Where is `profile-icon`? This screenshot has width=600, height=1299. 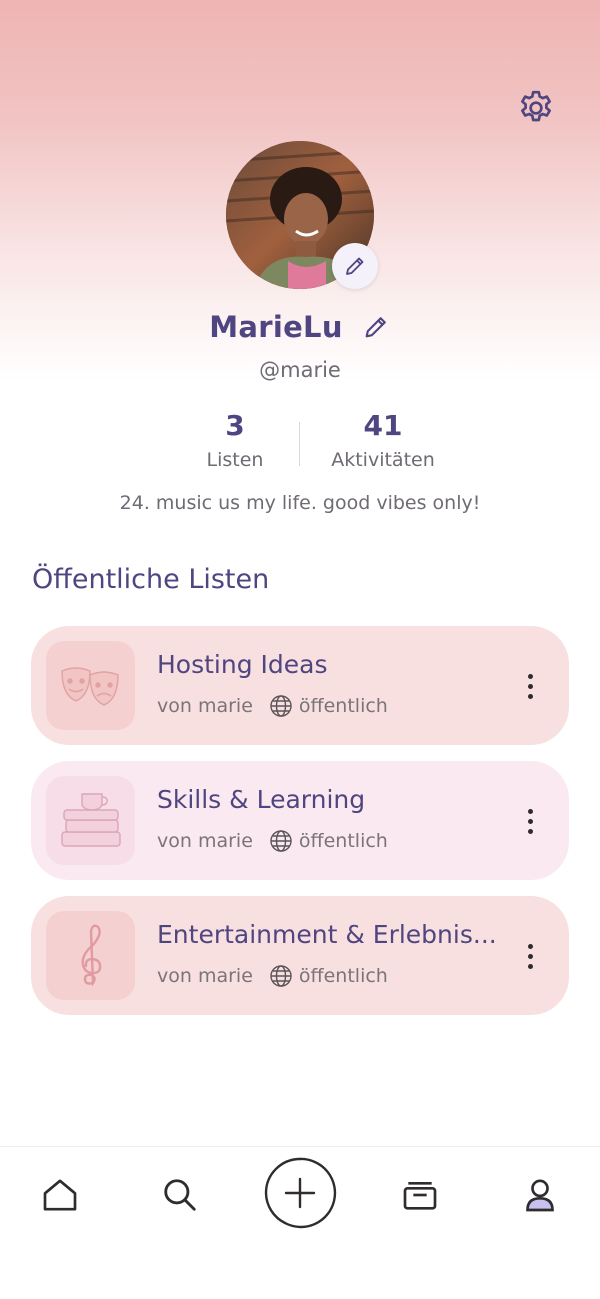 profile-icon is located at coordinates (540, 1195).